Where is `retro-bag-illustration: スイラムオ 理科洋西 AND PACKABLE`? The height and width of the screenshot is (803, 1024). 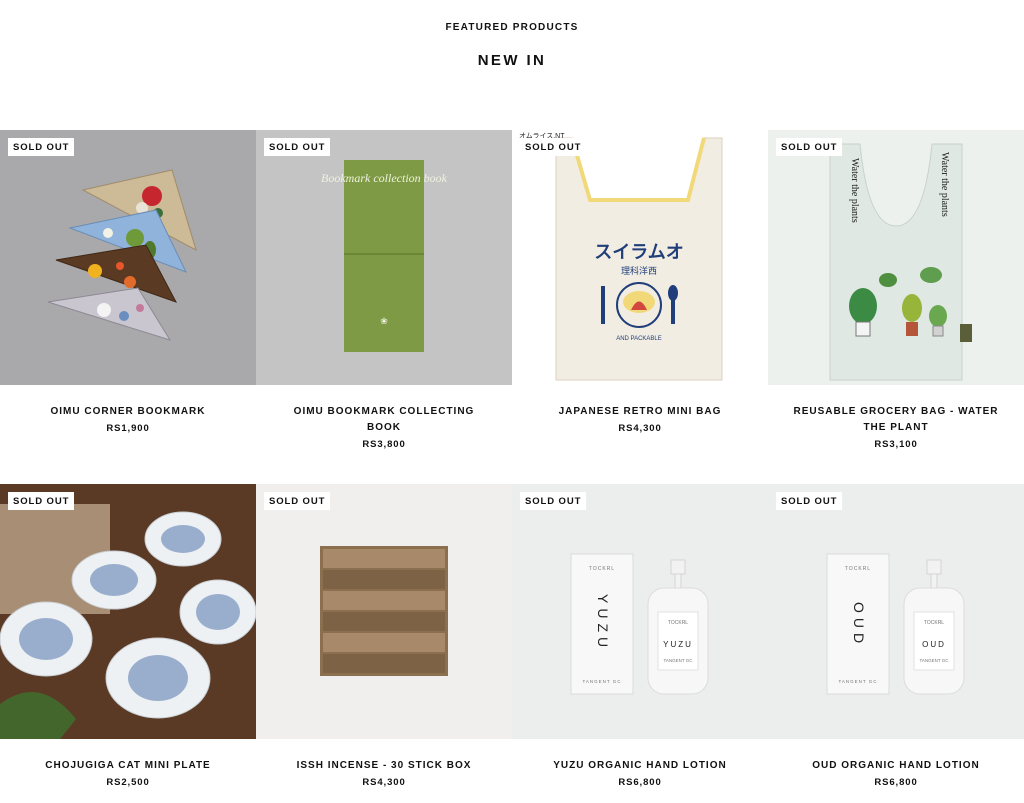
retro-bag-illustration: スイラムオ 理科洋西 AND PACKABLE is located at coordinates (639, 259).